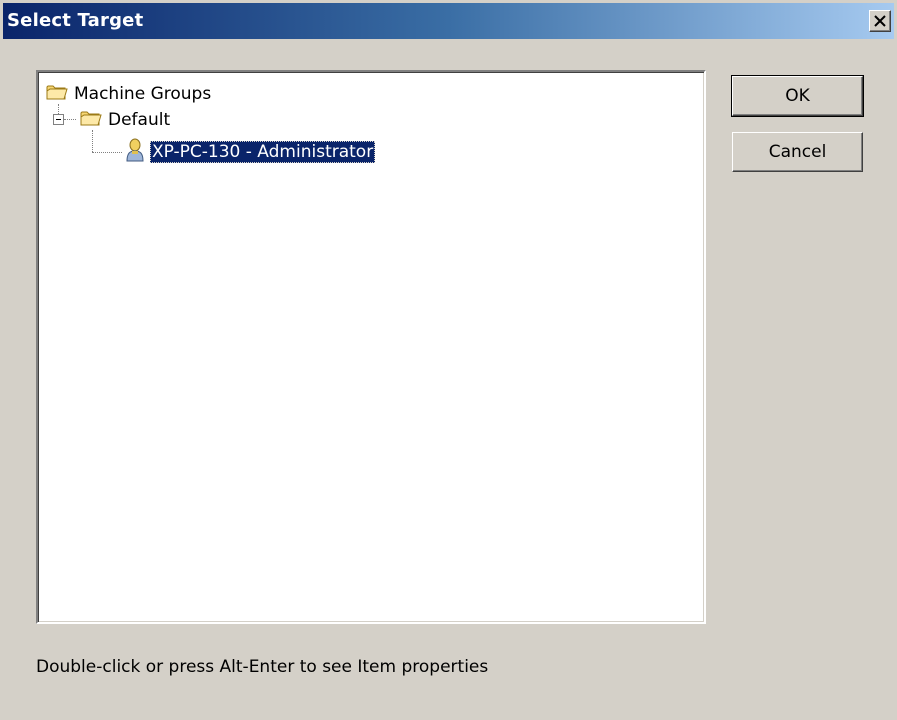 The width and height of the screenshot is (897, 720). I want to click on cancel-button: Cancel, so click(797, 152).